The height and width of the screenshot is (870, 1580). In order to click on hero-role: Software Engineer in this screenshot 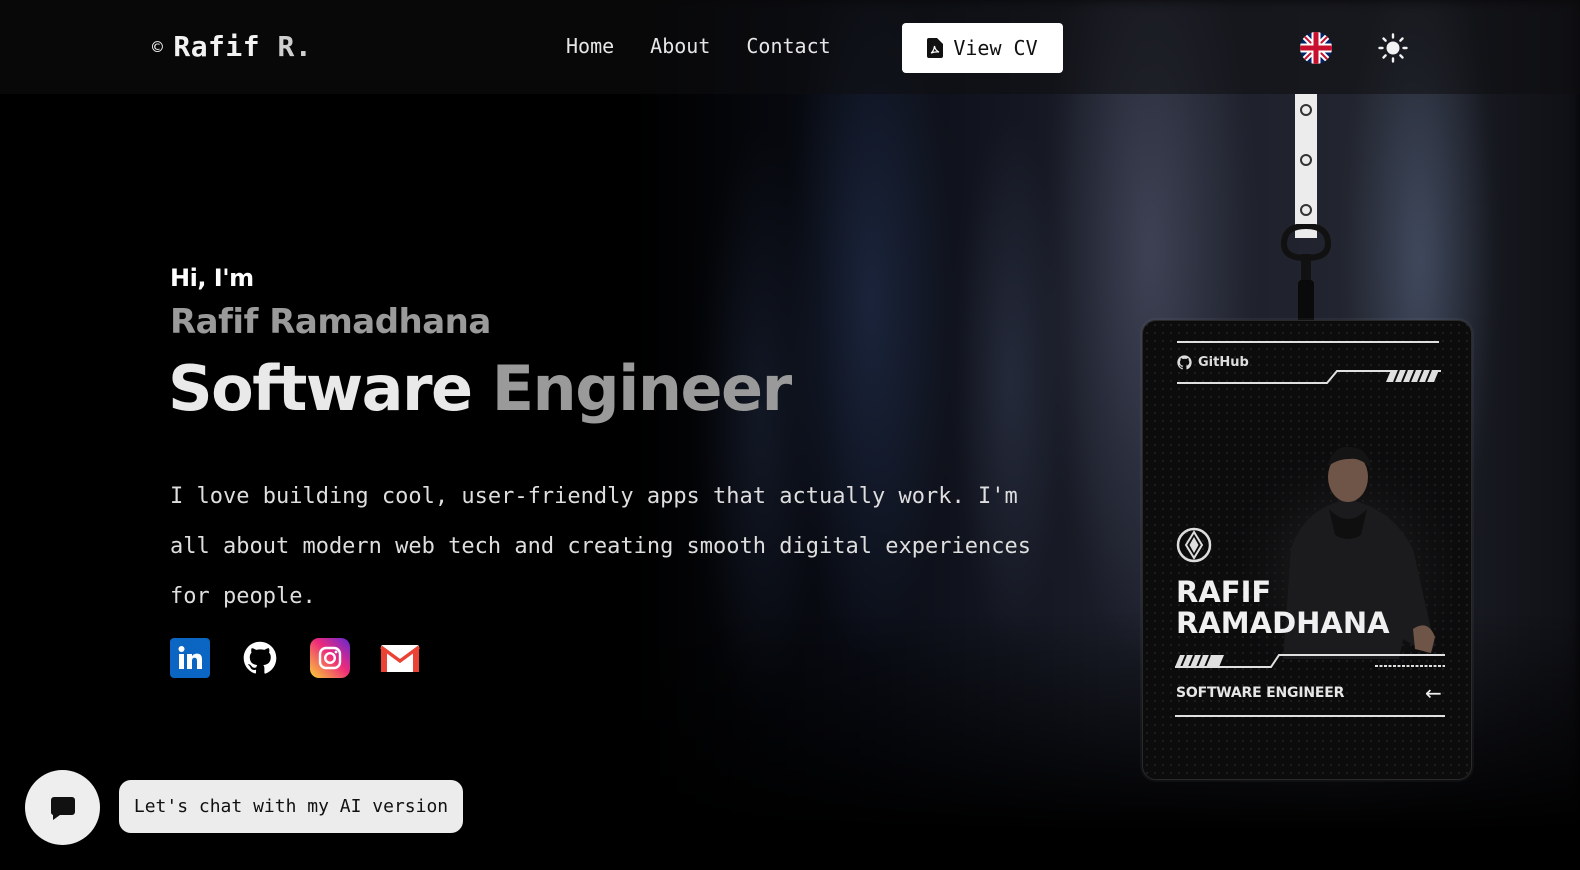, I will do `click(480, 388)`.